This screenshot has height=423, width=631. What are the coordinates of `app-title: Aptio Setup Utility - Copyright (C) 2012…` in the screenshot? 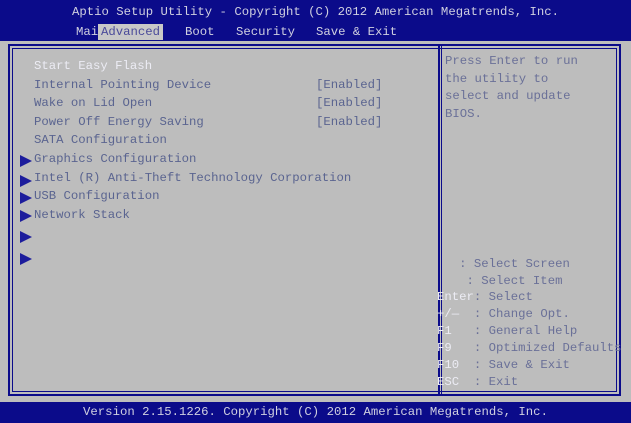 It's located at (315, 12).